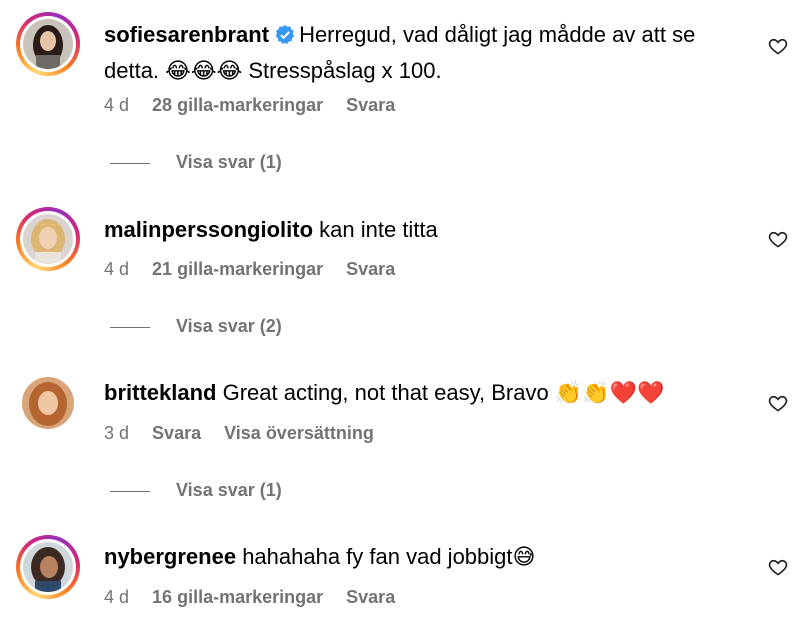 The width and height of the screenshot is (800, 634). Describe the element at coordinates (208, 229) in the screenshot. I see `comment-username: malinperssongiolito` at that location.